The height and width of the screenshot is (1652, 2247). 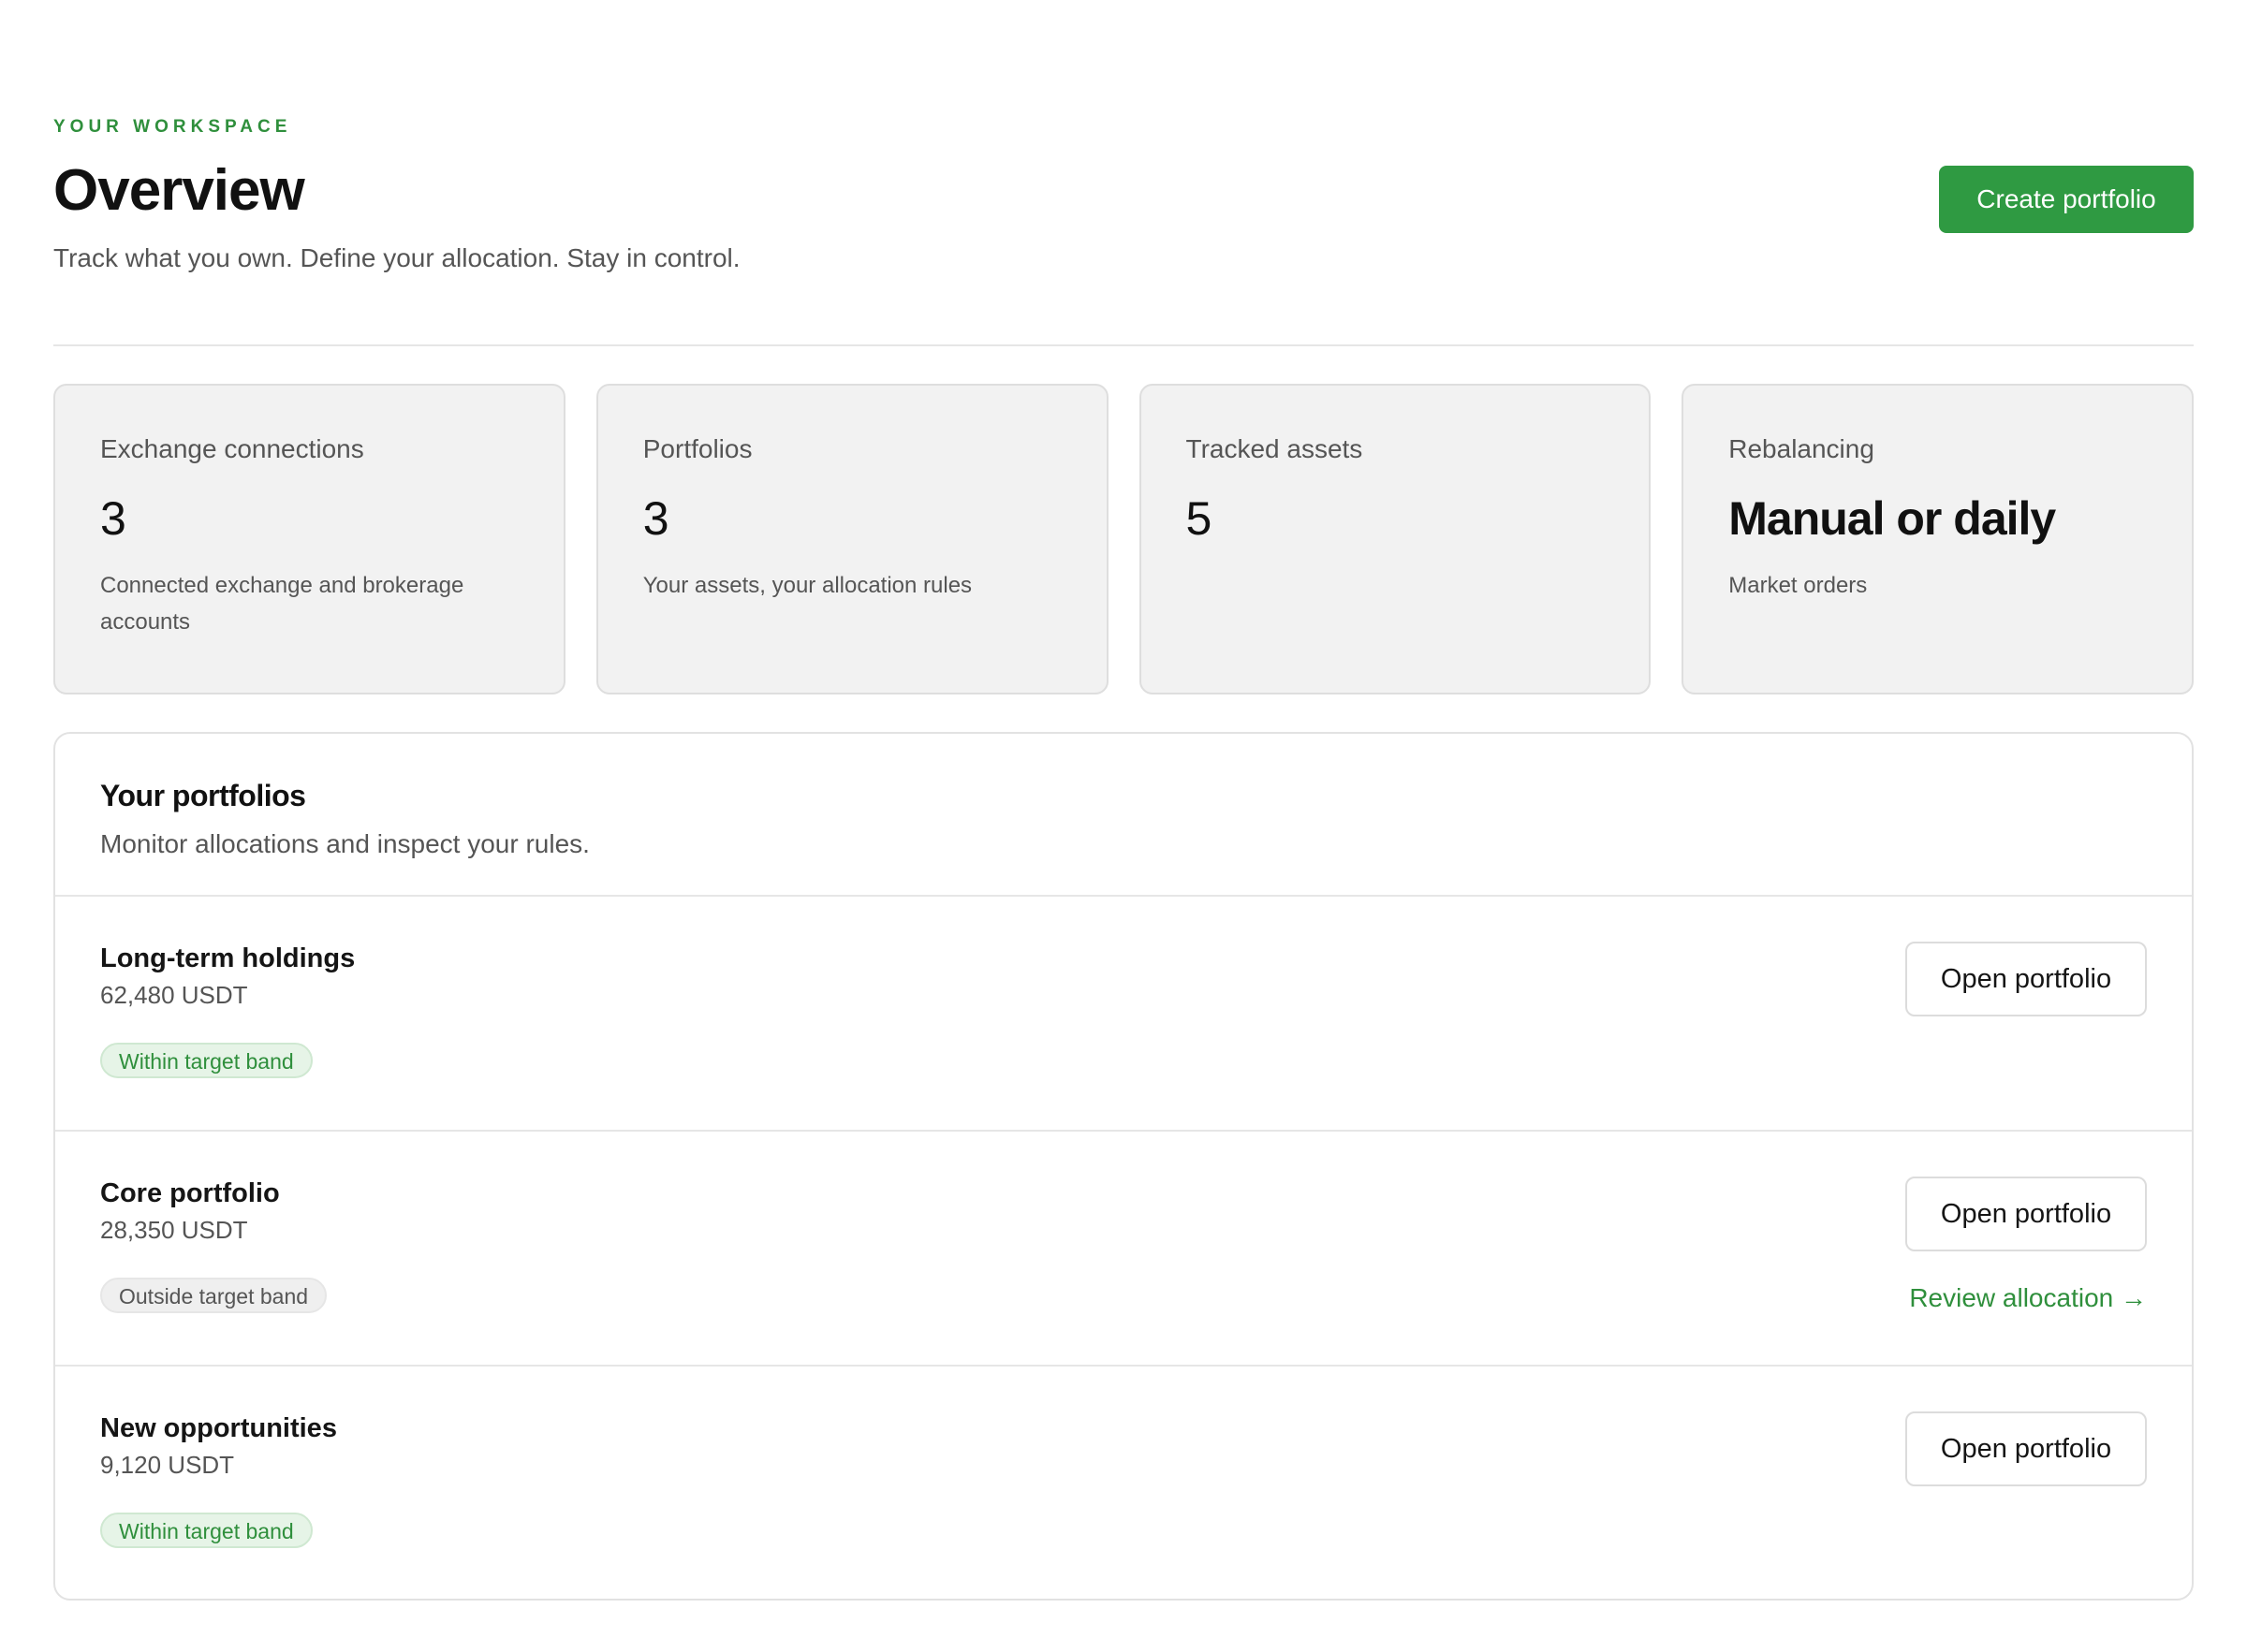 I want to click on page-title: Overview, so click(x=179, y=191).